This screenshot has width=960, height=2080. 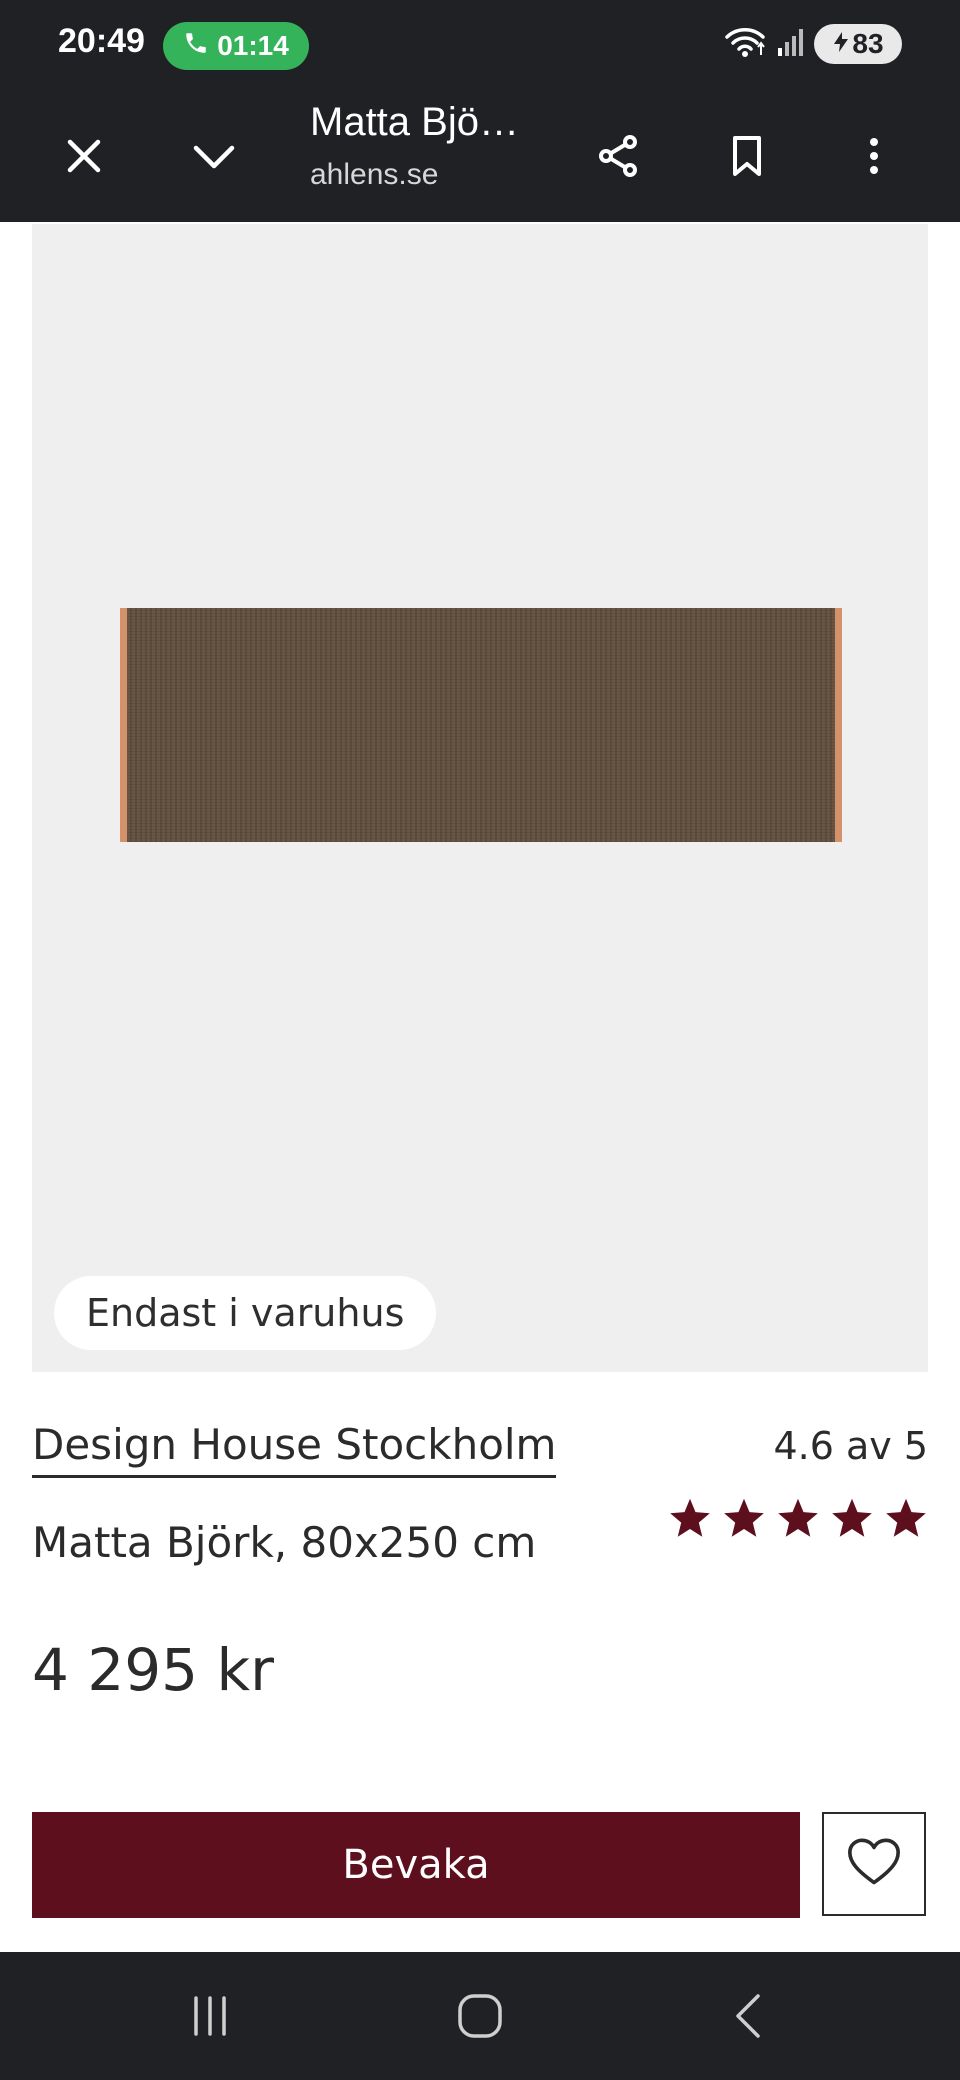 I want to click on signal-icon, so click(x=790, y=44).